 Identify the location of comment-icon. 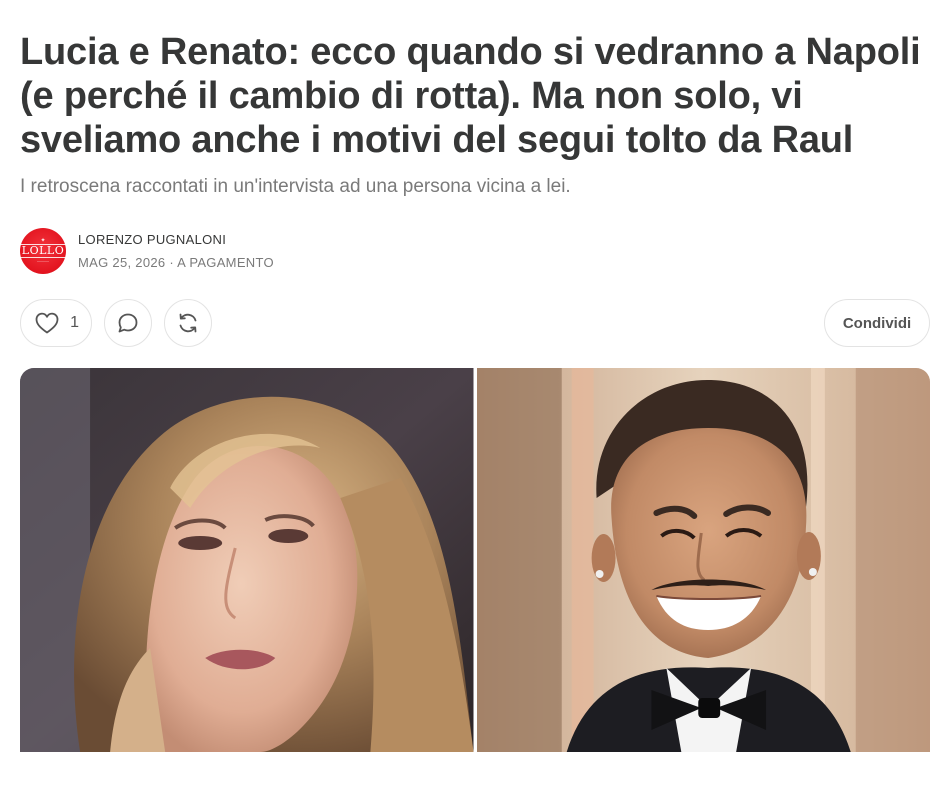
(128, 323).